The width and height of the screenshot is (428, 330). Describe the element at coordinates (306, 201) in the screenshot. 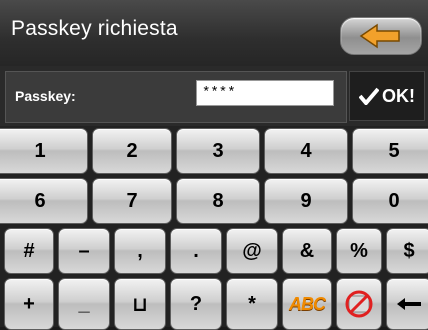

I see `key-9: 9` at that location.